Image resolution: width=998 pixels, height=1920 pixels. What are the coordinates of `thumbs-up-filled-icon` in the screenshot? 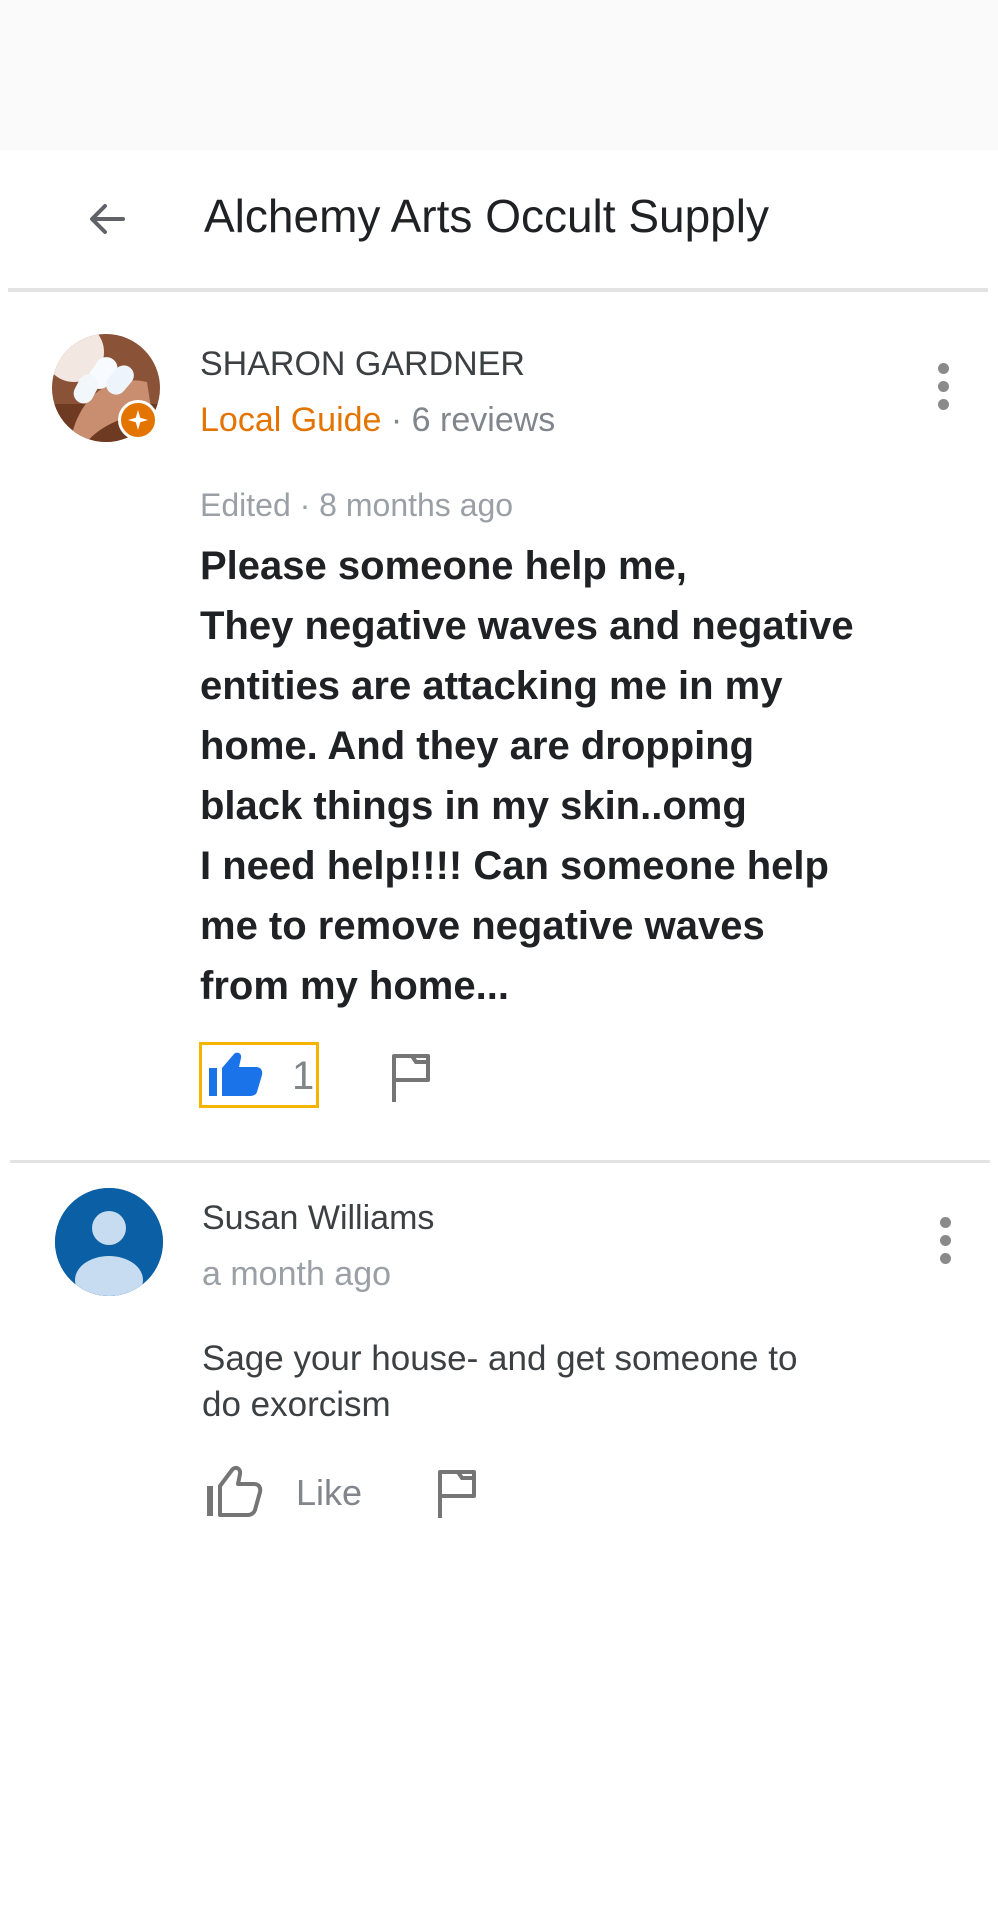 It's located at (236, 1074).